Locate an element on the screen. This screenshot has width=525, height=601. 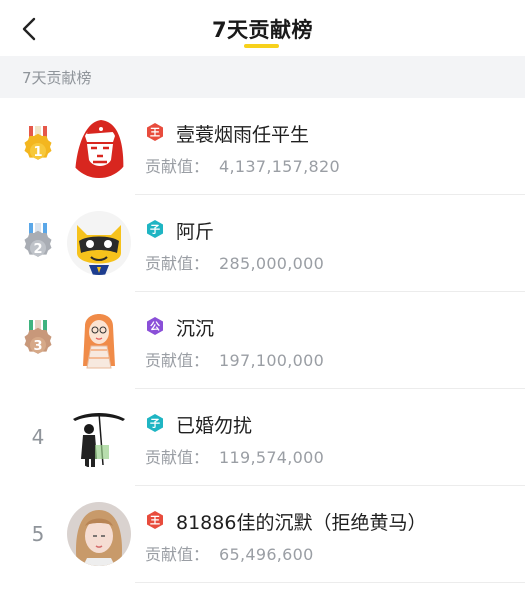
svg-text: 2 is located at coordinates (37, 249).